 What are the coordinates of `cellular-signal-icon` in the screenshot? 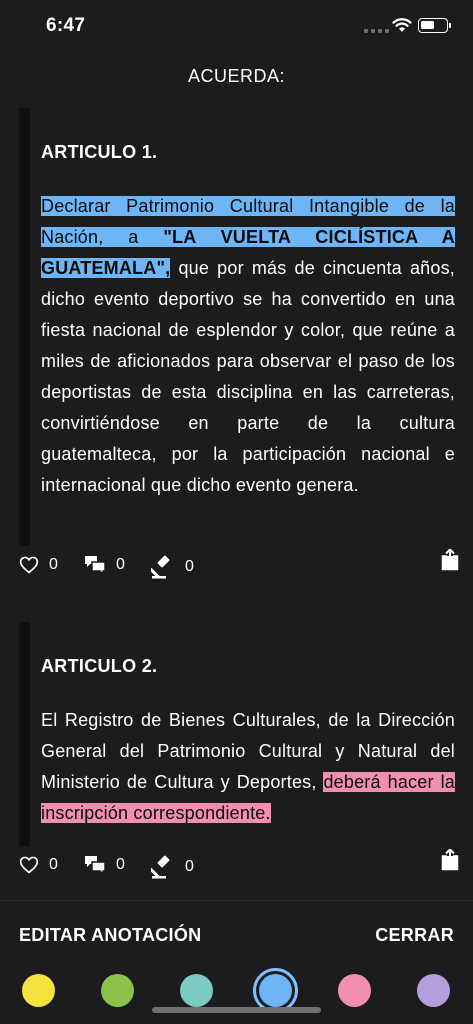 It's located at (376, 31).